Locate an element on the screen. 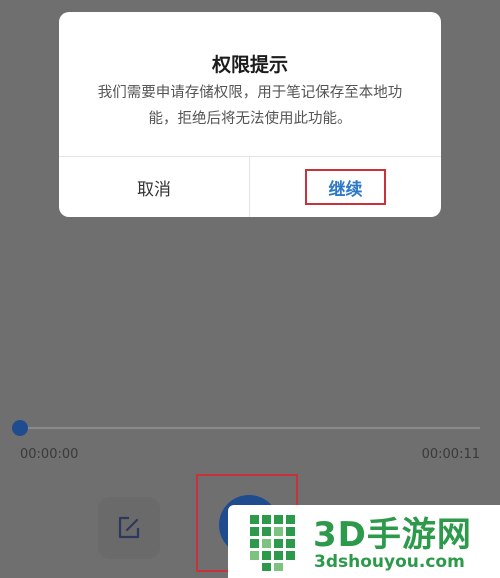 The image size is (500, 578). cancel-button: 取消 is located at coordinates (154, 187).